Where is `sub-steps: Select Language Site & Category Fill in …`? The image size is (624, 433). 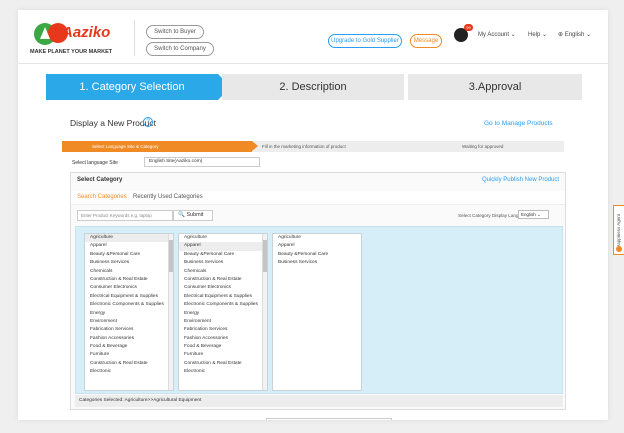
sub-steps: Select Language Site & Category Fill in … is located at coordinates (313, 146).